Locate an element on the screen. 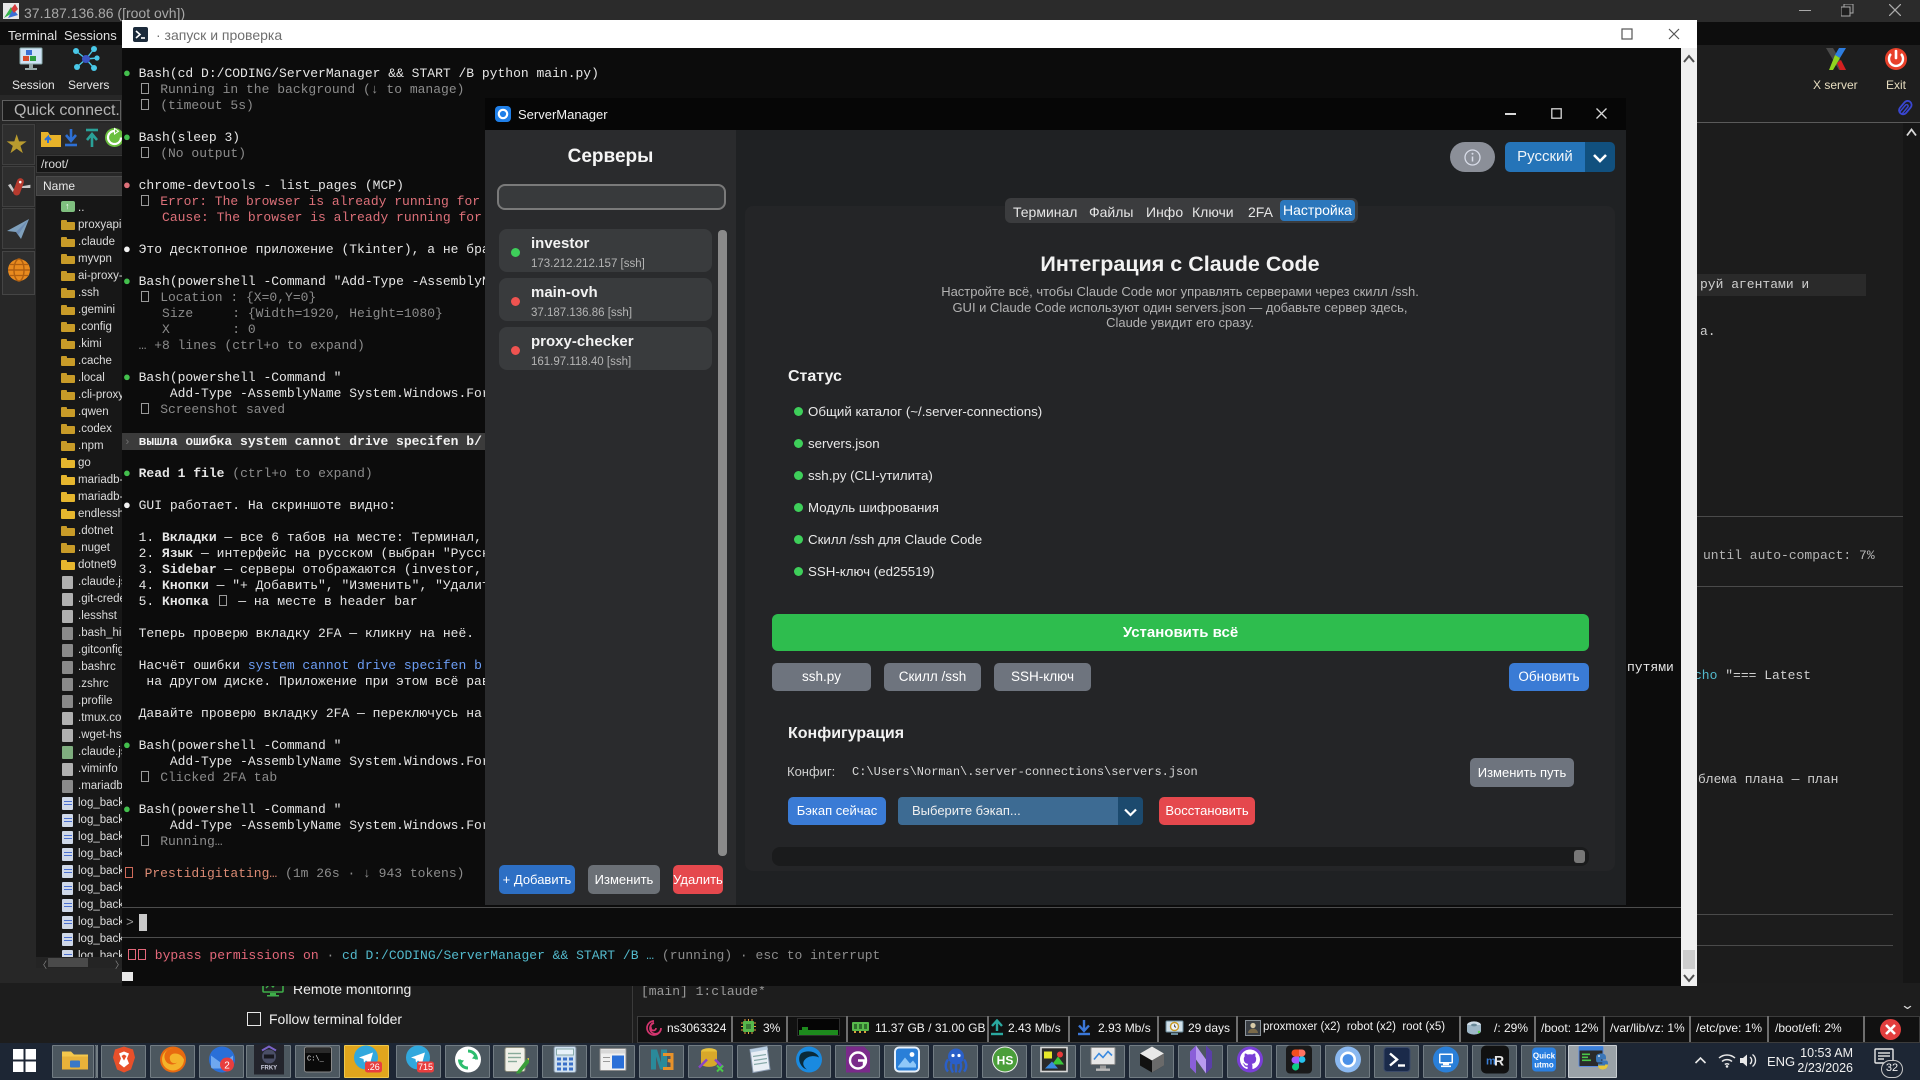 This screenshot has width=1920, height=1080. svg-text: FRKY is located at coordinates (268, 1068).